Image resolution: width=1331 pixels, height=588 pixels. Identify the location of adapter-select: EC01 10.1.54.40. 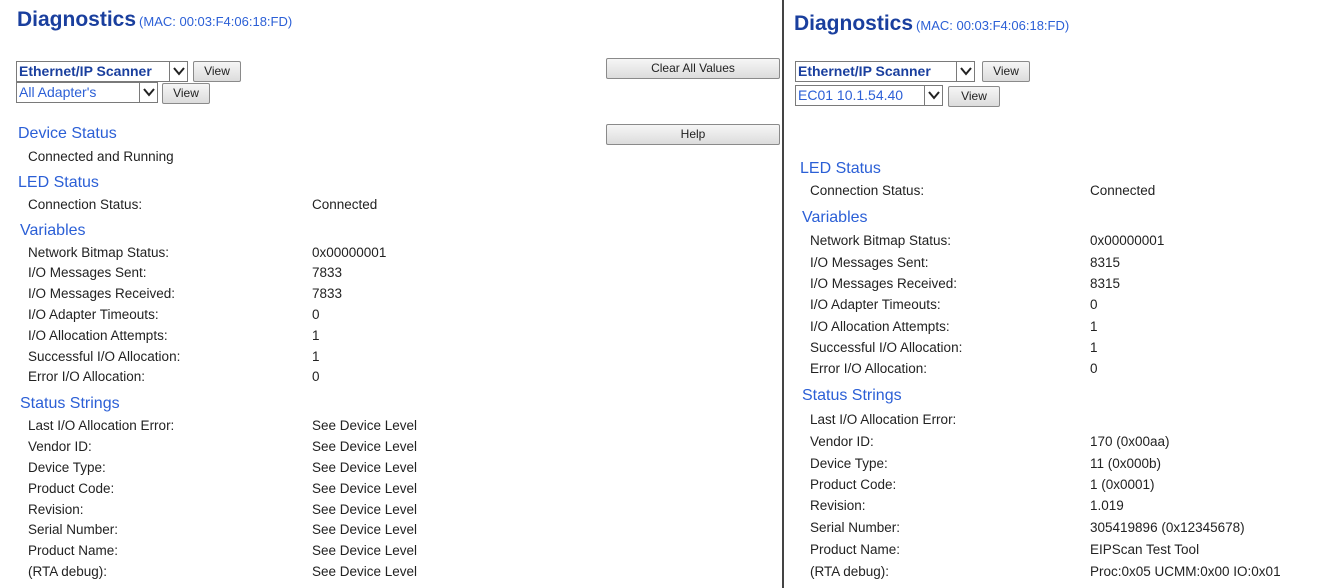
(869, 95).